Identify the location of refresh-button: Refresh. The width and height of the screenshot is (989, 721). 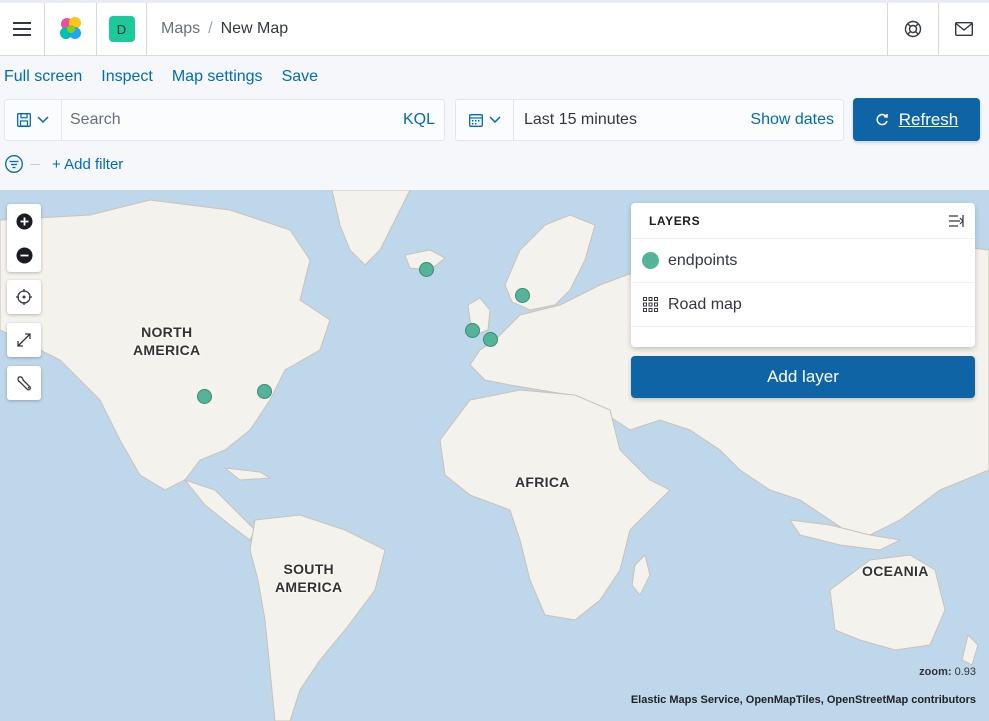
(916, 119).